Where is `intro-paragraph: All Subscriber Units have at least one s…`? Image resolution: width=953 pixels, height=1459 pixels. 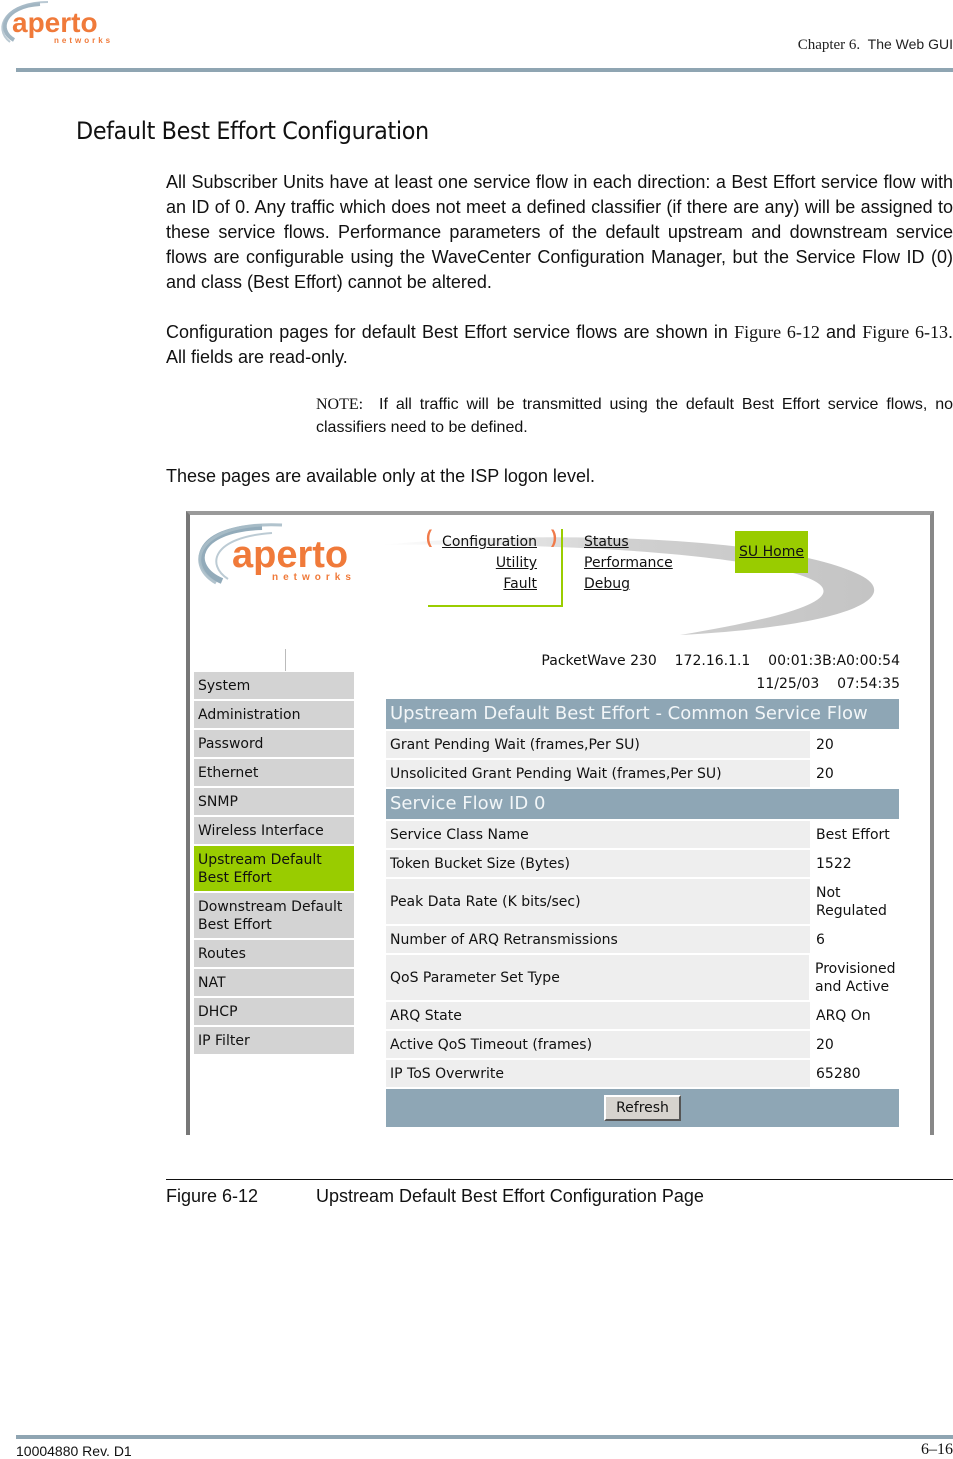 intro-paragraph: All Subscriber Units have at least one s… is located at coordinates (559, 232).